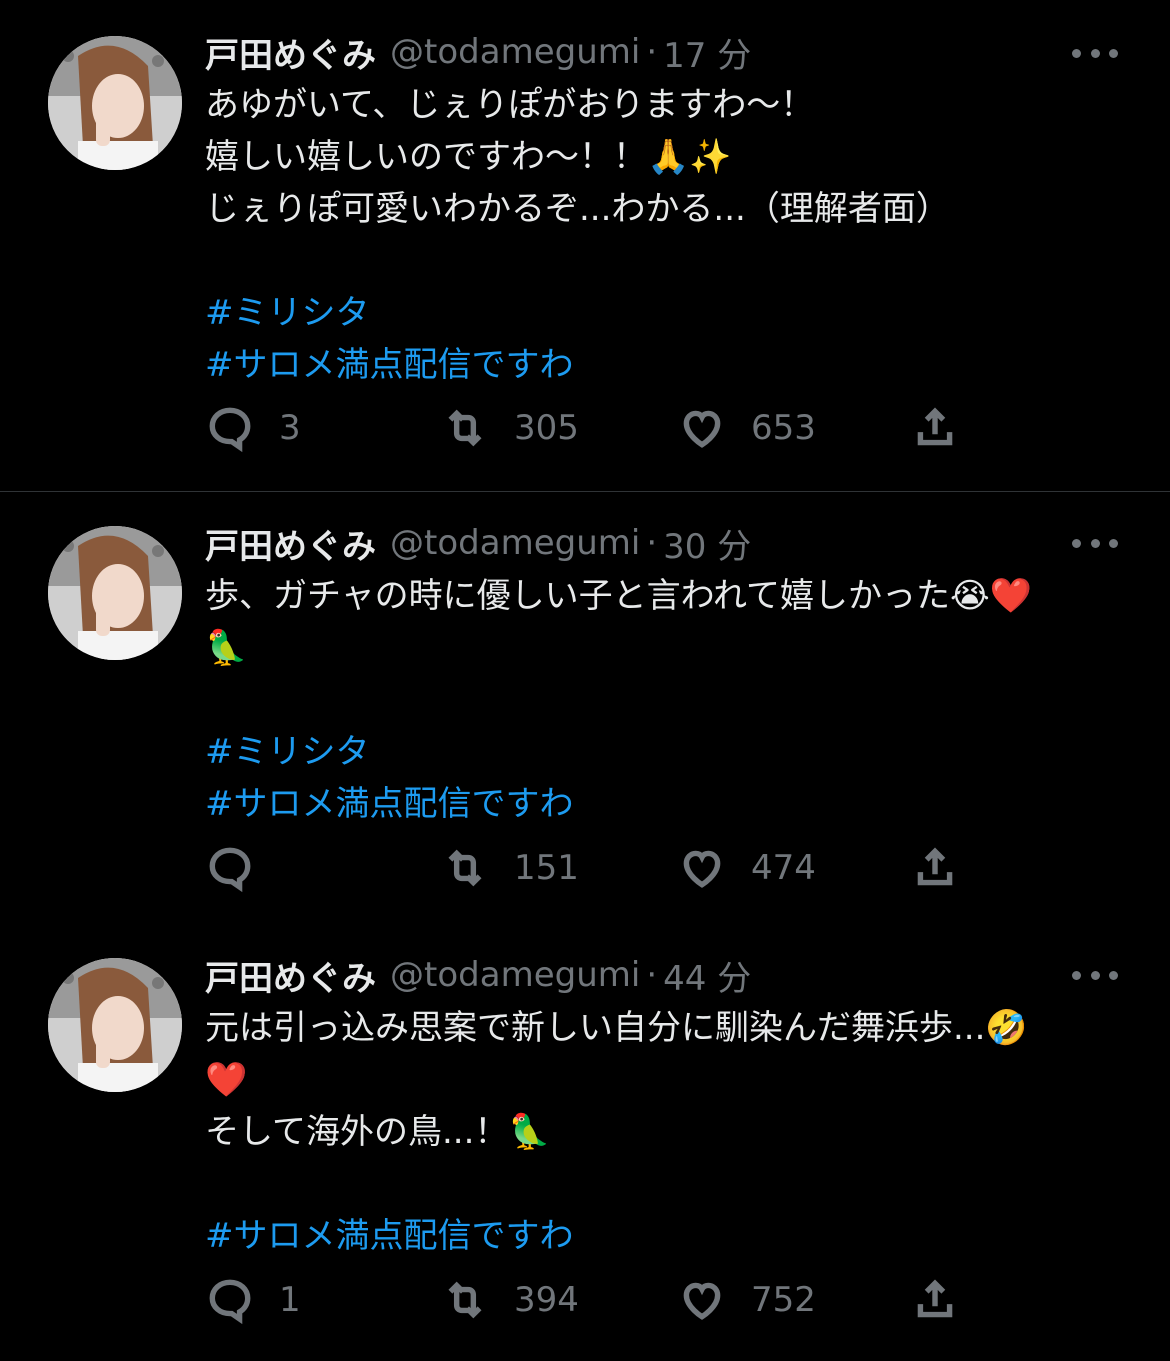 This screenshot has width=1170, height=1361. What do you see at coordinates (707, 975) in the screenshot?
I see `timestamp: 44 分` at bounding box center [707, 975].